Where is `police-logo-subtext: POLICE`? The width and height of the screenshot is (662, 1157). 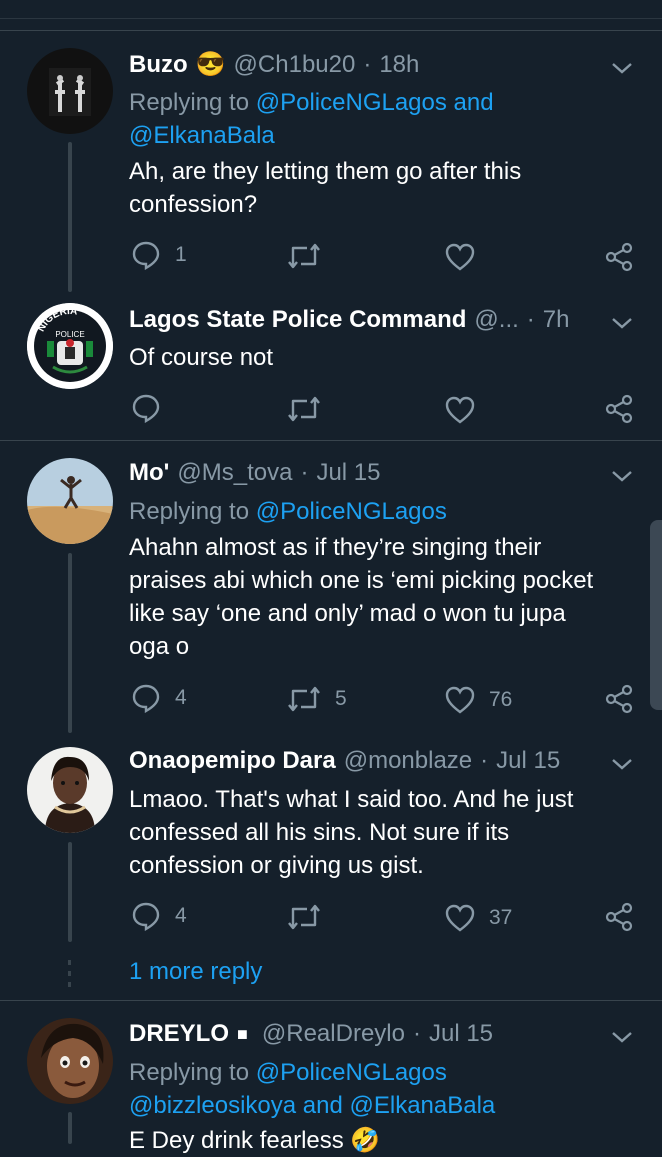 police-logo-subtext: POLICE is located at coordinates (69, 334).